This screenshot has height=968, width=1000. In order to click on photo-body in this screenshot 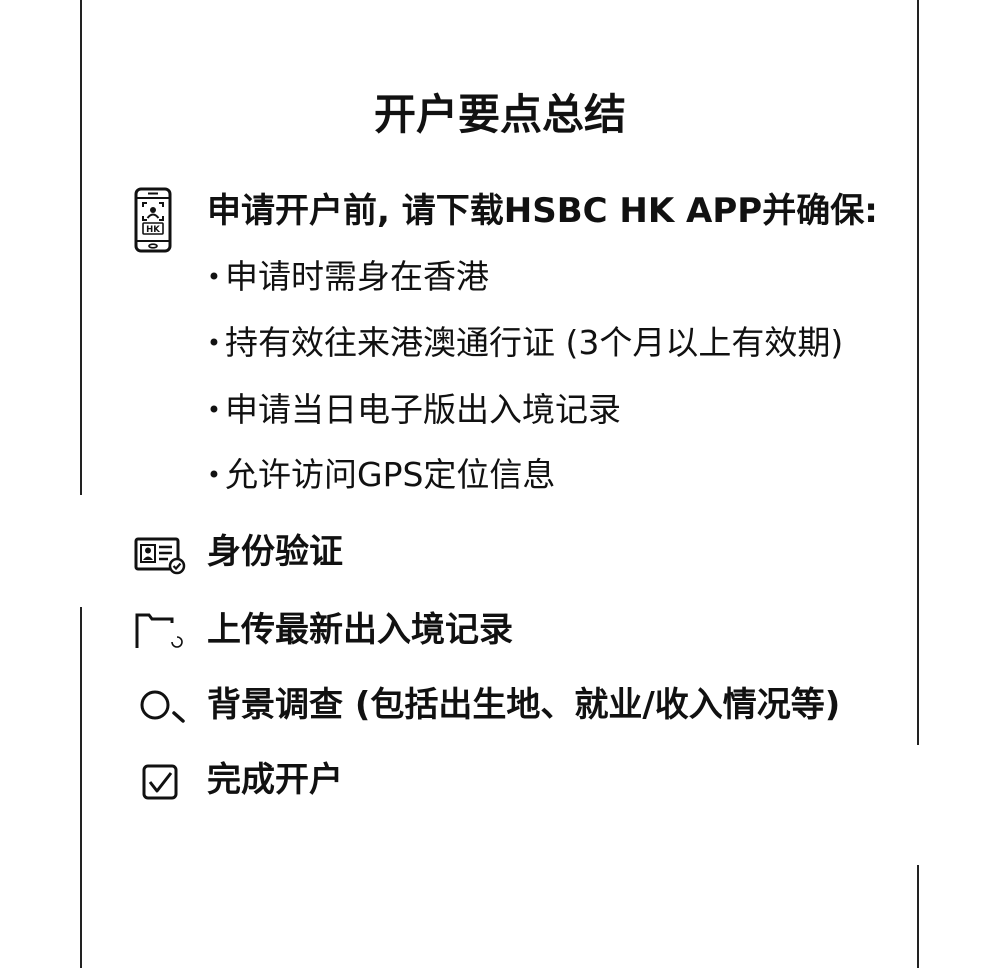, I will do `click(148, 558)`.